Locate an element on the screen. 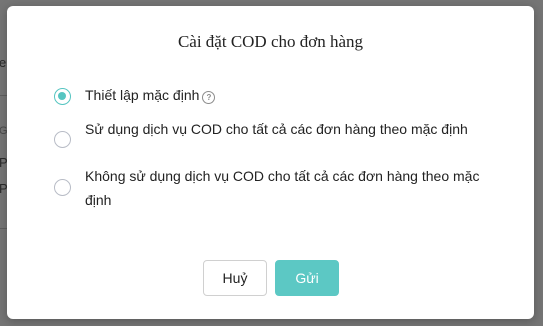  radio-checked-icon is located at coordinates (62, 96).